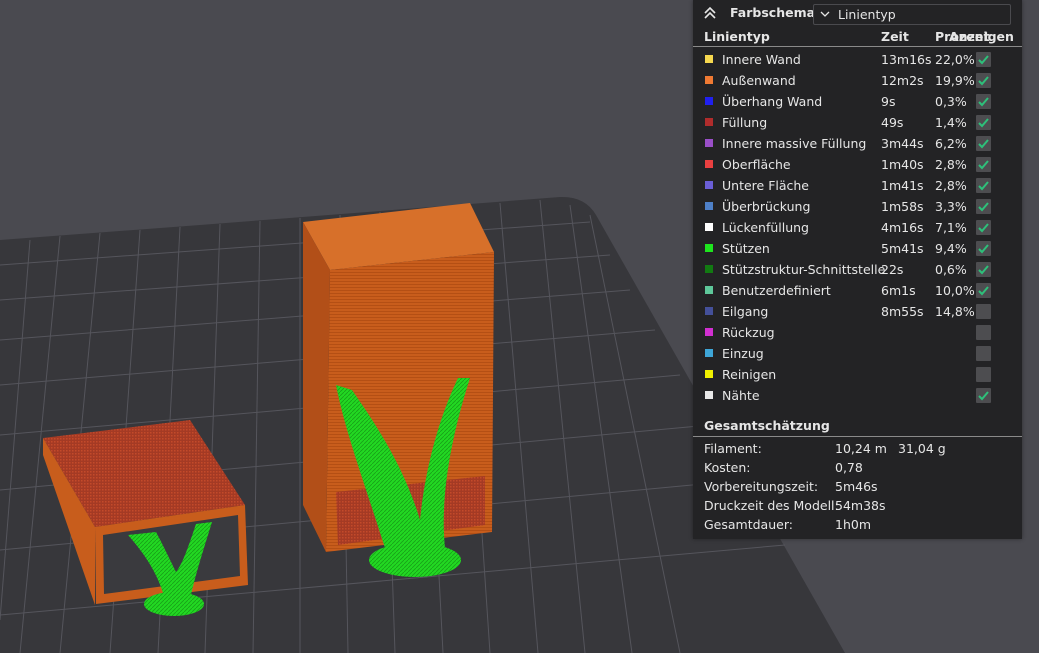 This screenshot has width=1039, height=653. What do you see at coordinates (773, 12) in the screenshot?
I see `panel-title: Farbschema` at bounding box center [773, 12].